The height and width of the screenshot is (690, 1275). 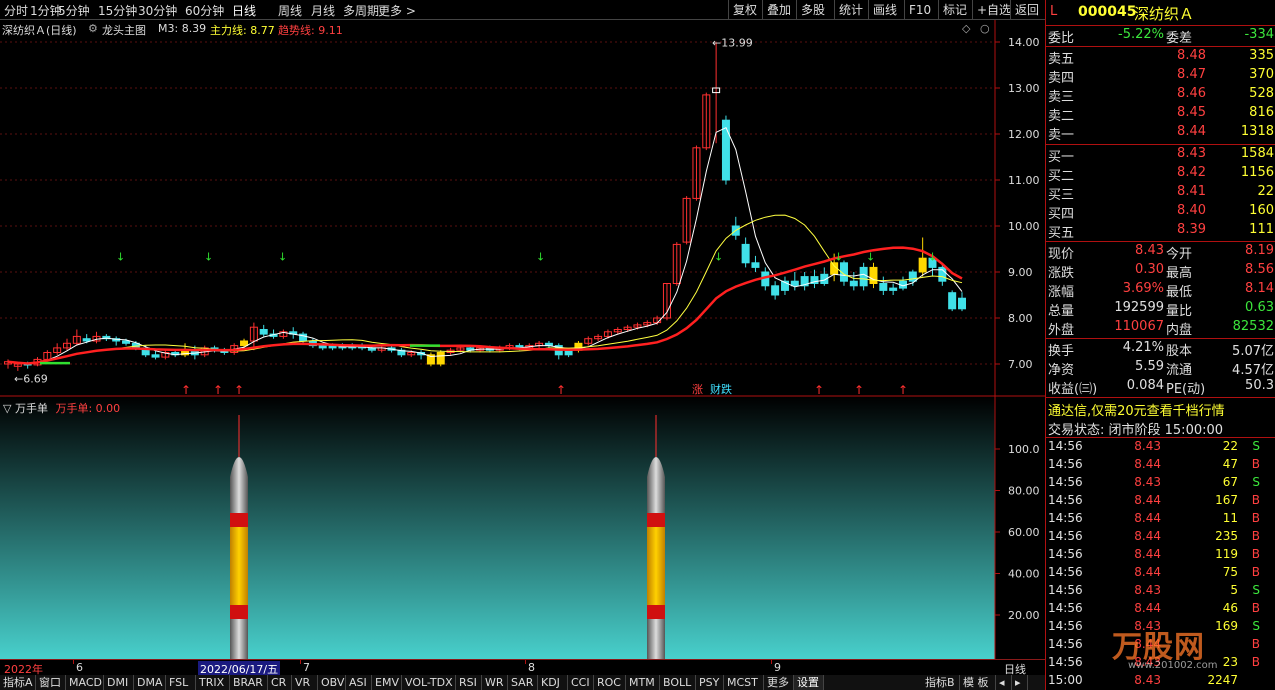 I want to click on rocket-band, so click(x=239, y=520).